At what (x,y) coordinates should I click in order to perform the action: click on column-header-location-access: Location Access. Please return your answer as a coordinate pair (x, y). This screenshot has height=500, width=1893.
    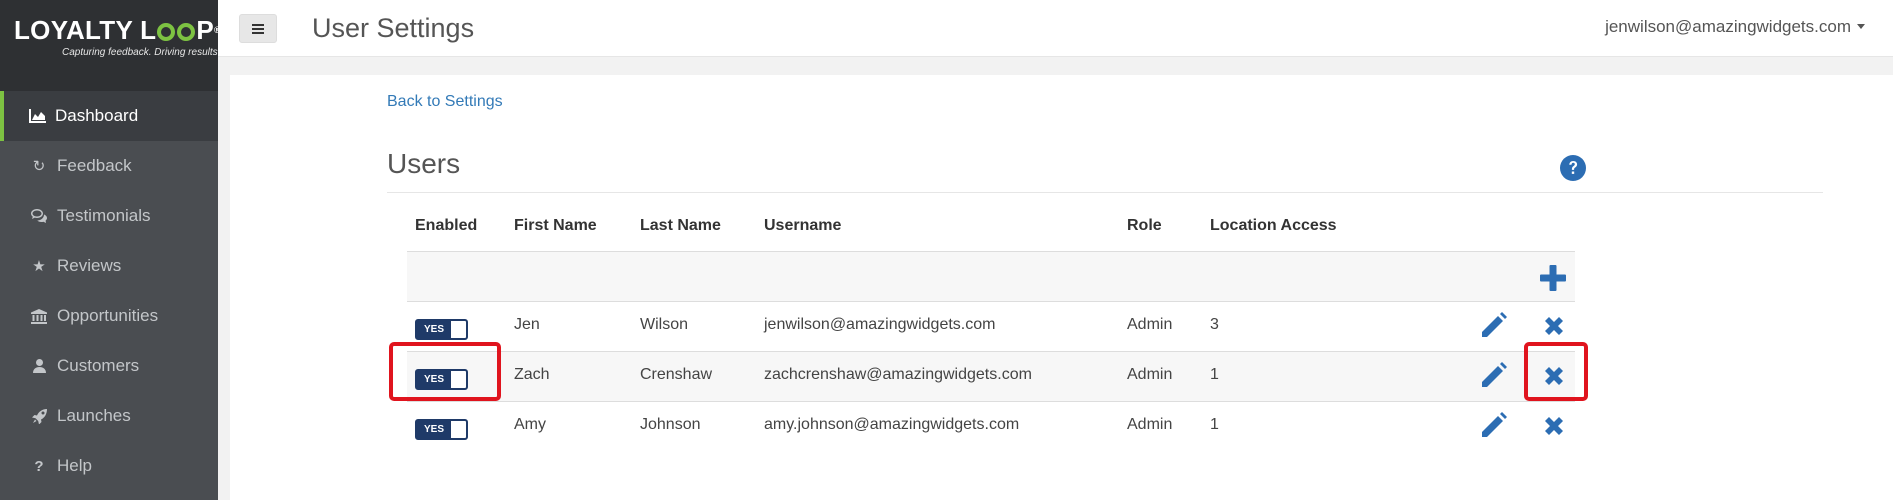
    Looking at the image, I should click on (1273, 225).